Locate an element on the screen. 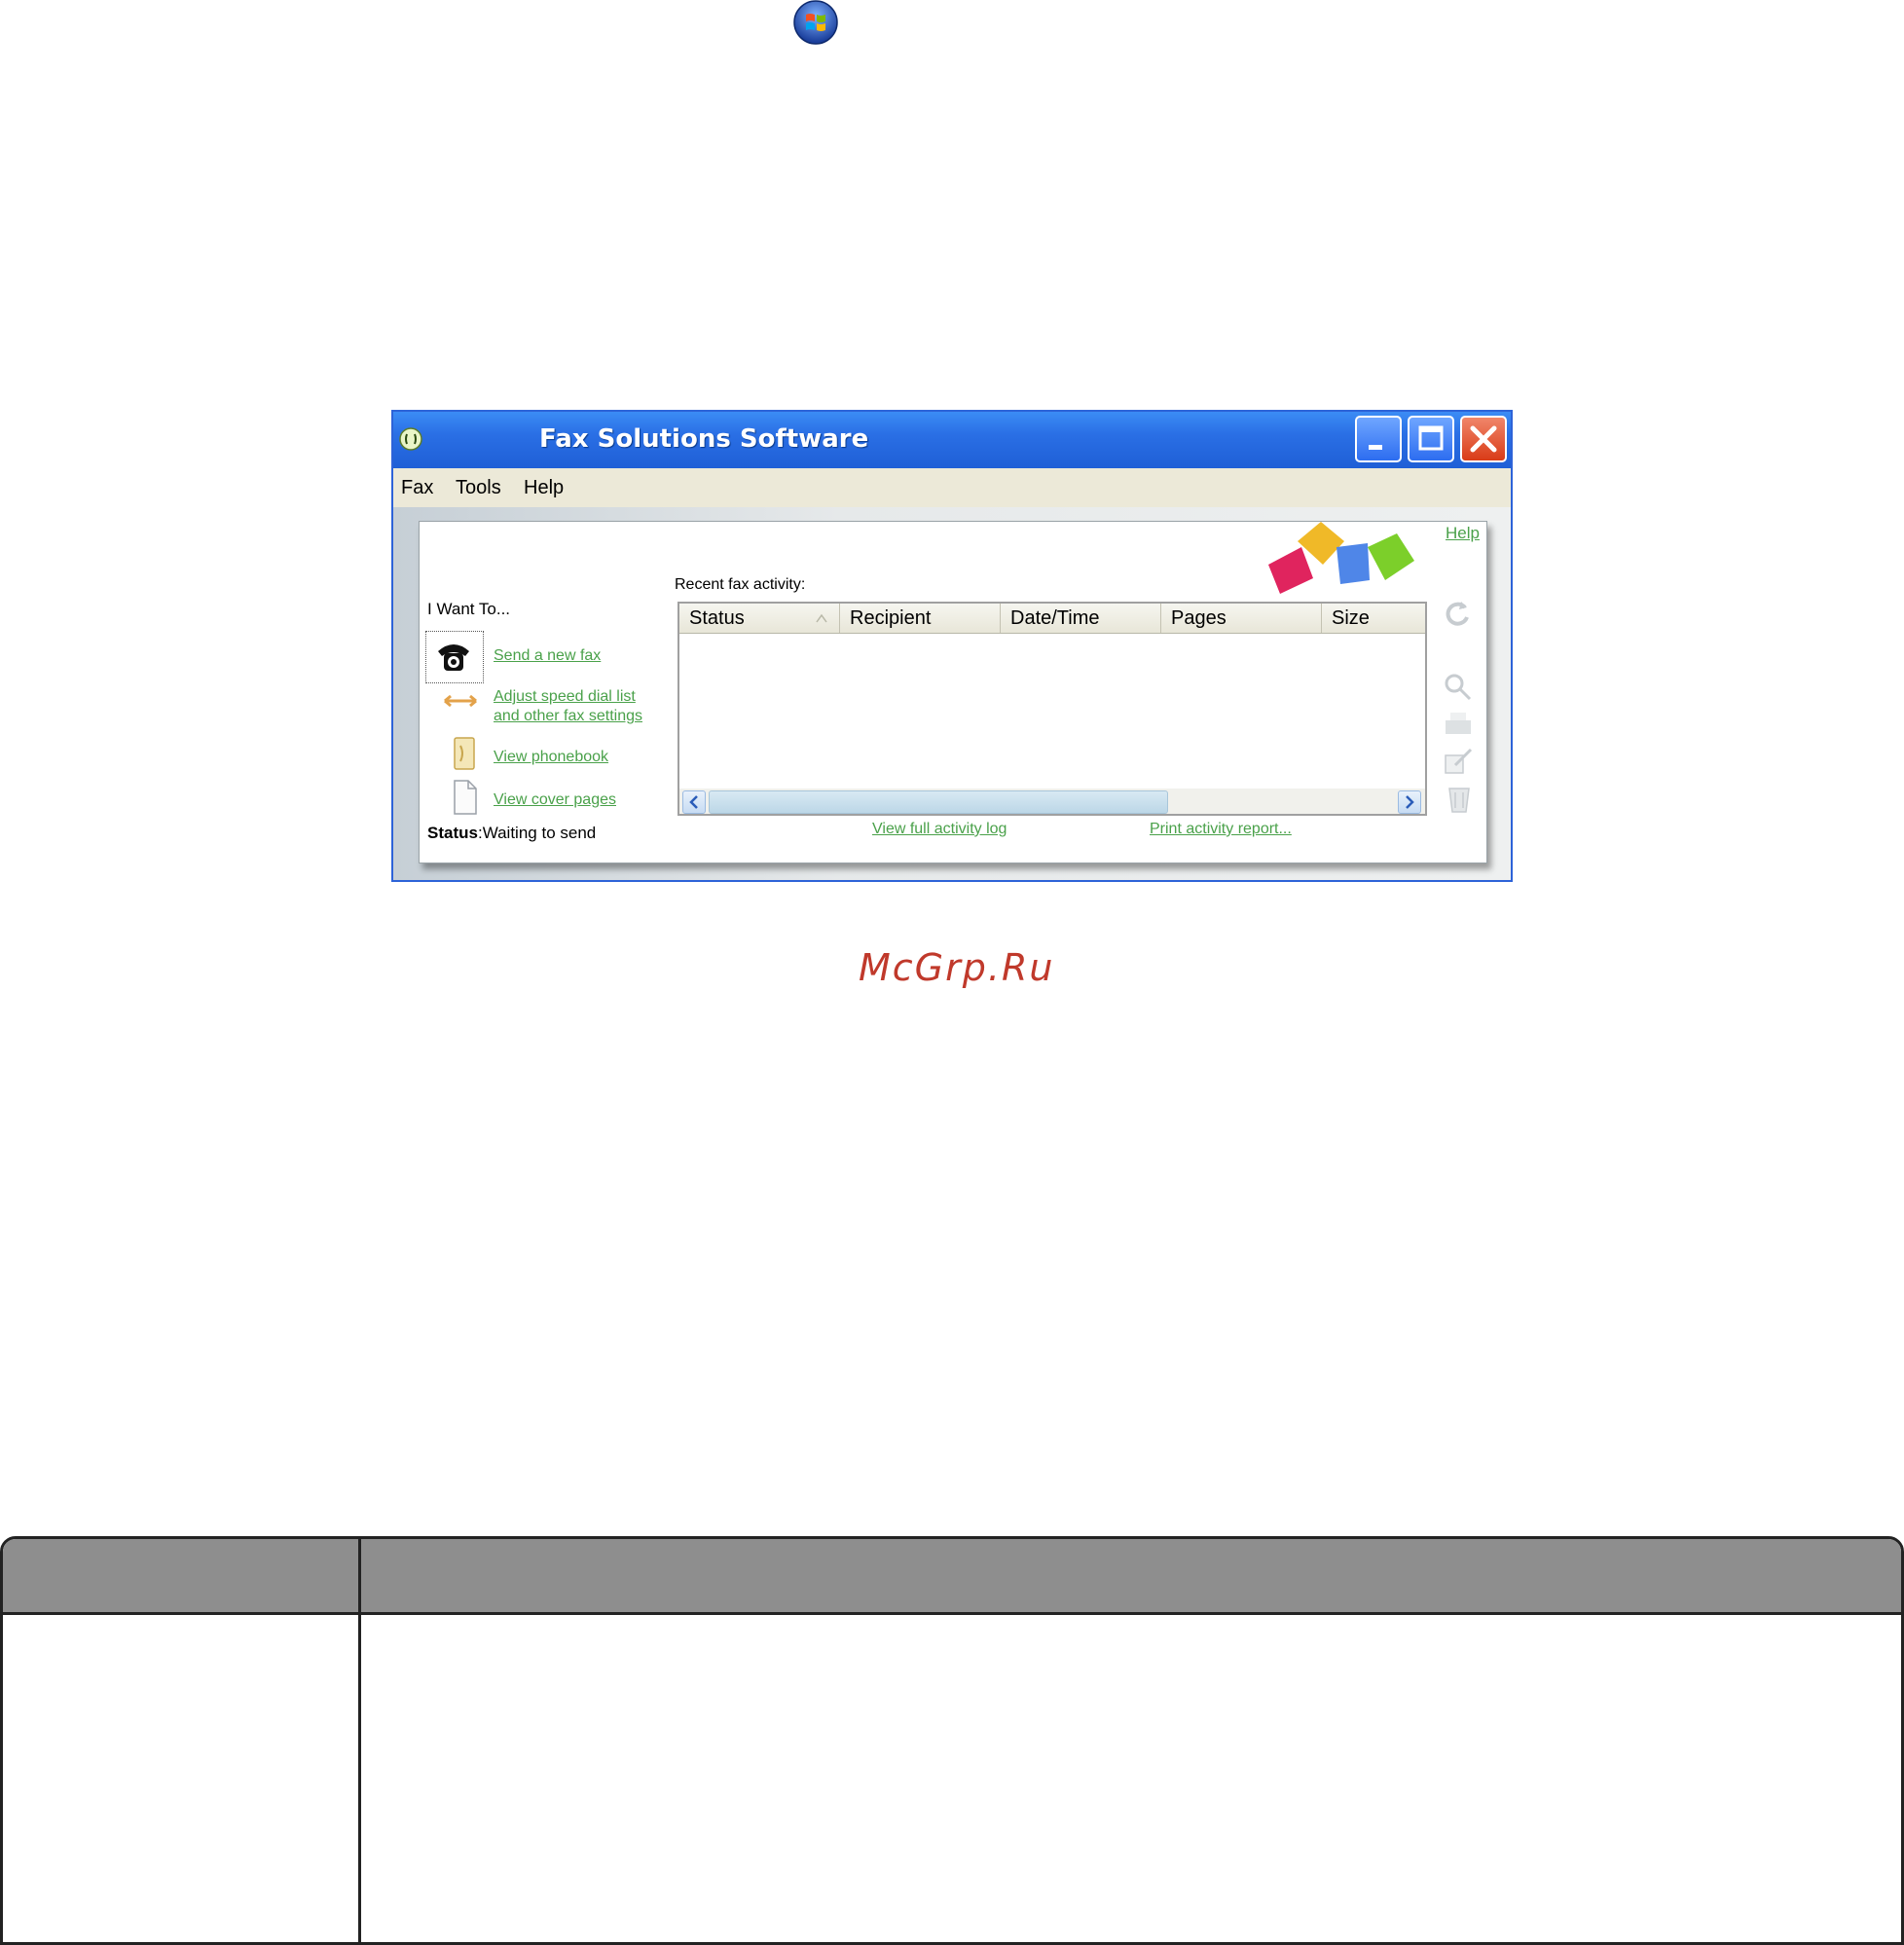 The height and width of the screenshot is (1945, 1904). windows-start-icon is located at coordinates (815, 22).